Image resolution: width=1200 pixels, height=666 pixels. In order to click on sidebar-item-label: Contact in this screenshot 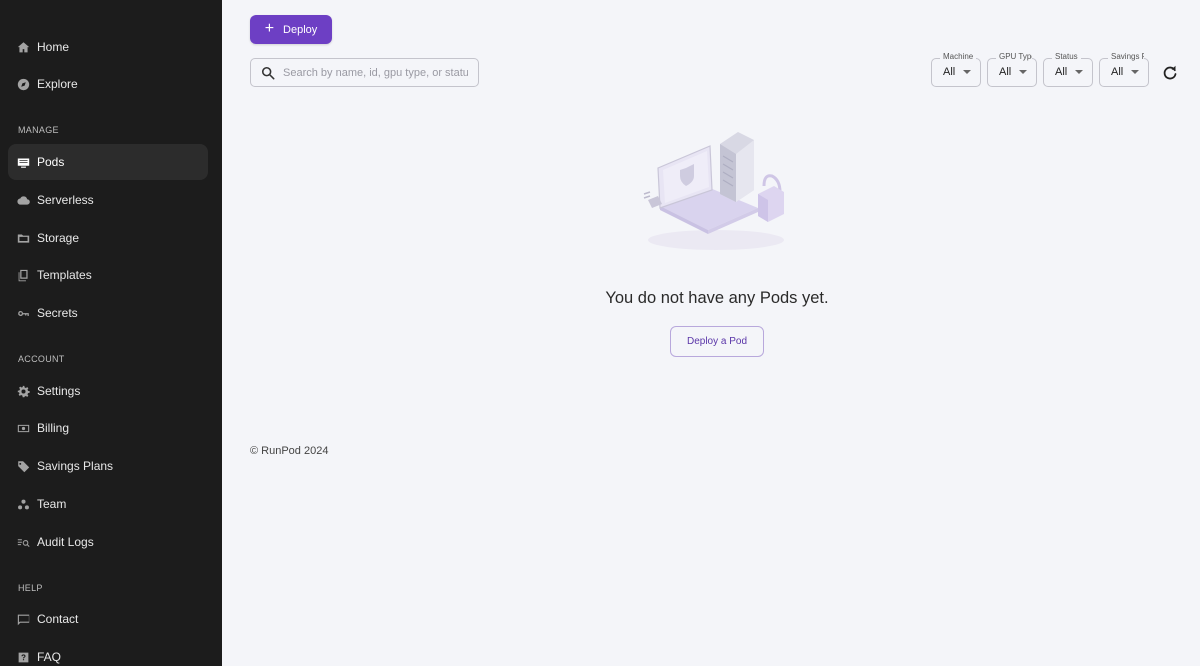, I will do `click(58, 619)`.